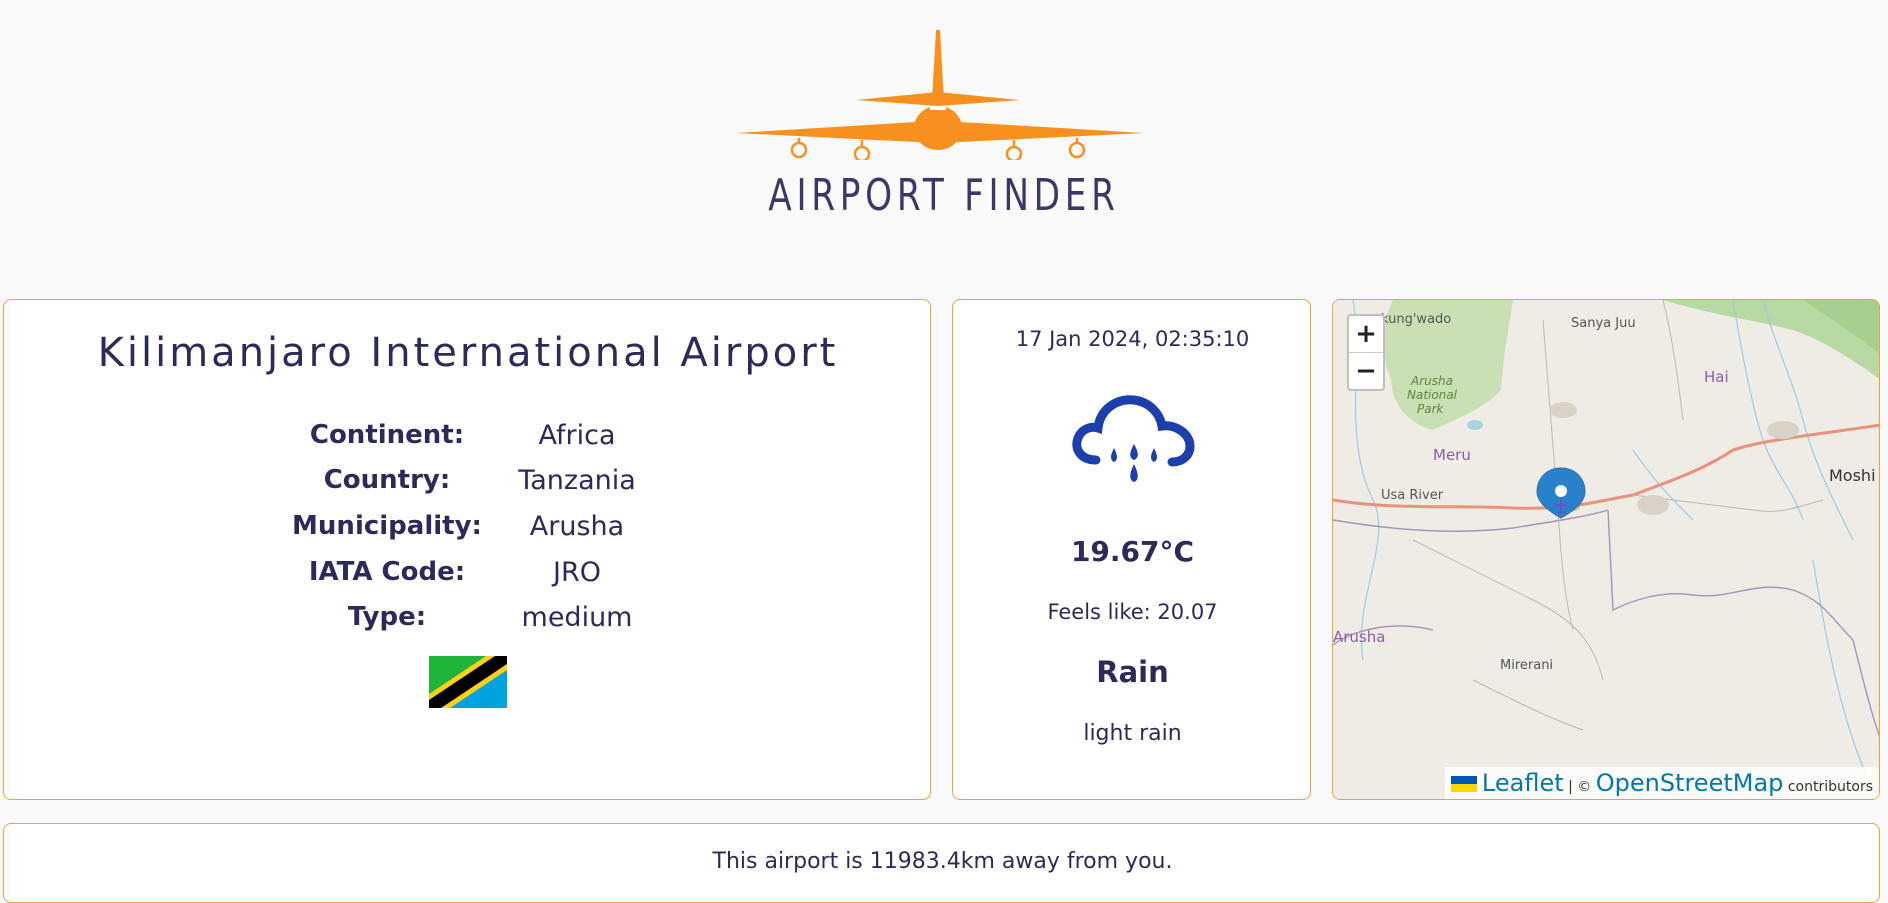 The height and width of the screenshot is (903, 1888). Describe the element at coordinates (1852, 475) in the screenshot. I see `map-label-moshi: Moshi` at that location.